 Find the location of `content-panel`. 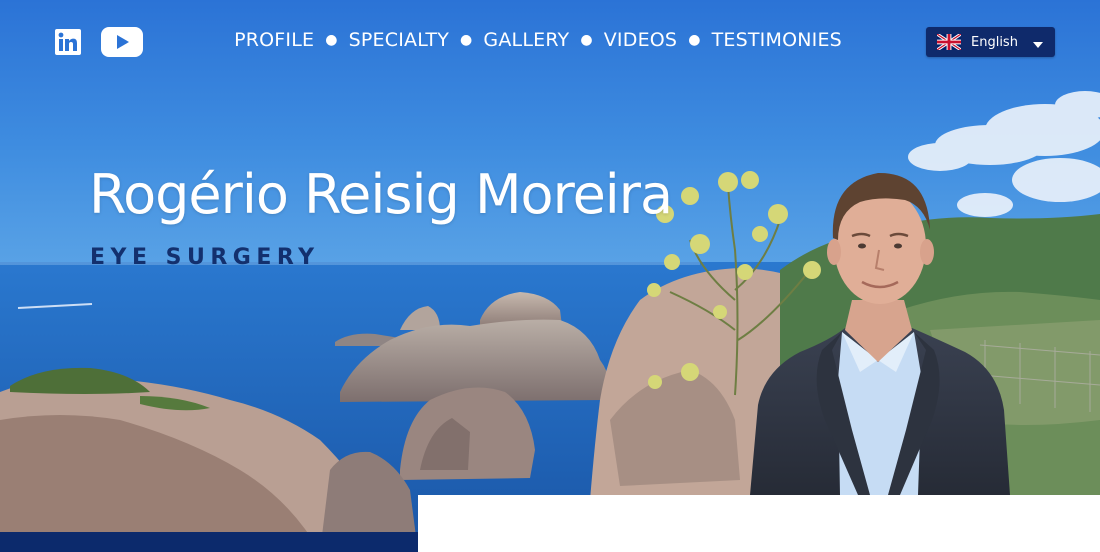

content-panel is located at coordinates (759, 523).